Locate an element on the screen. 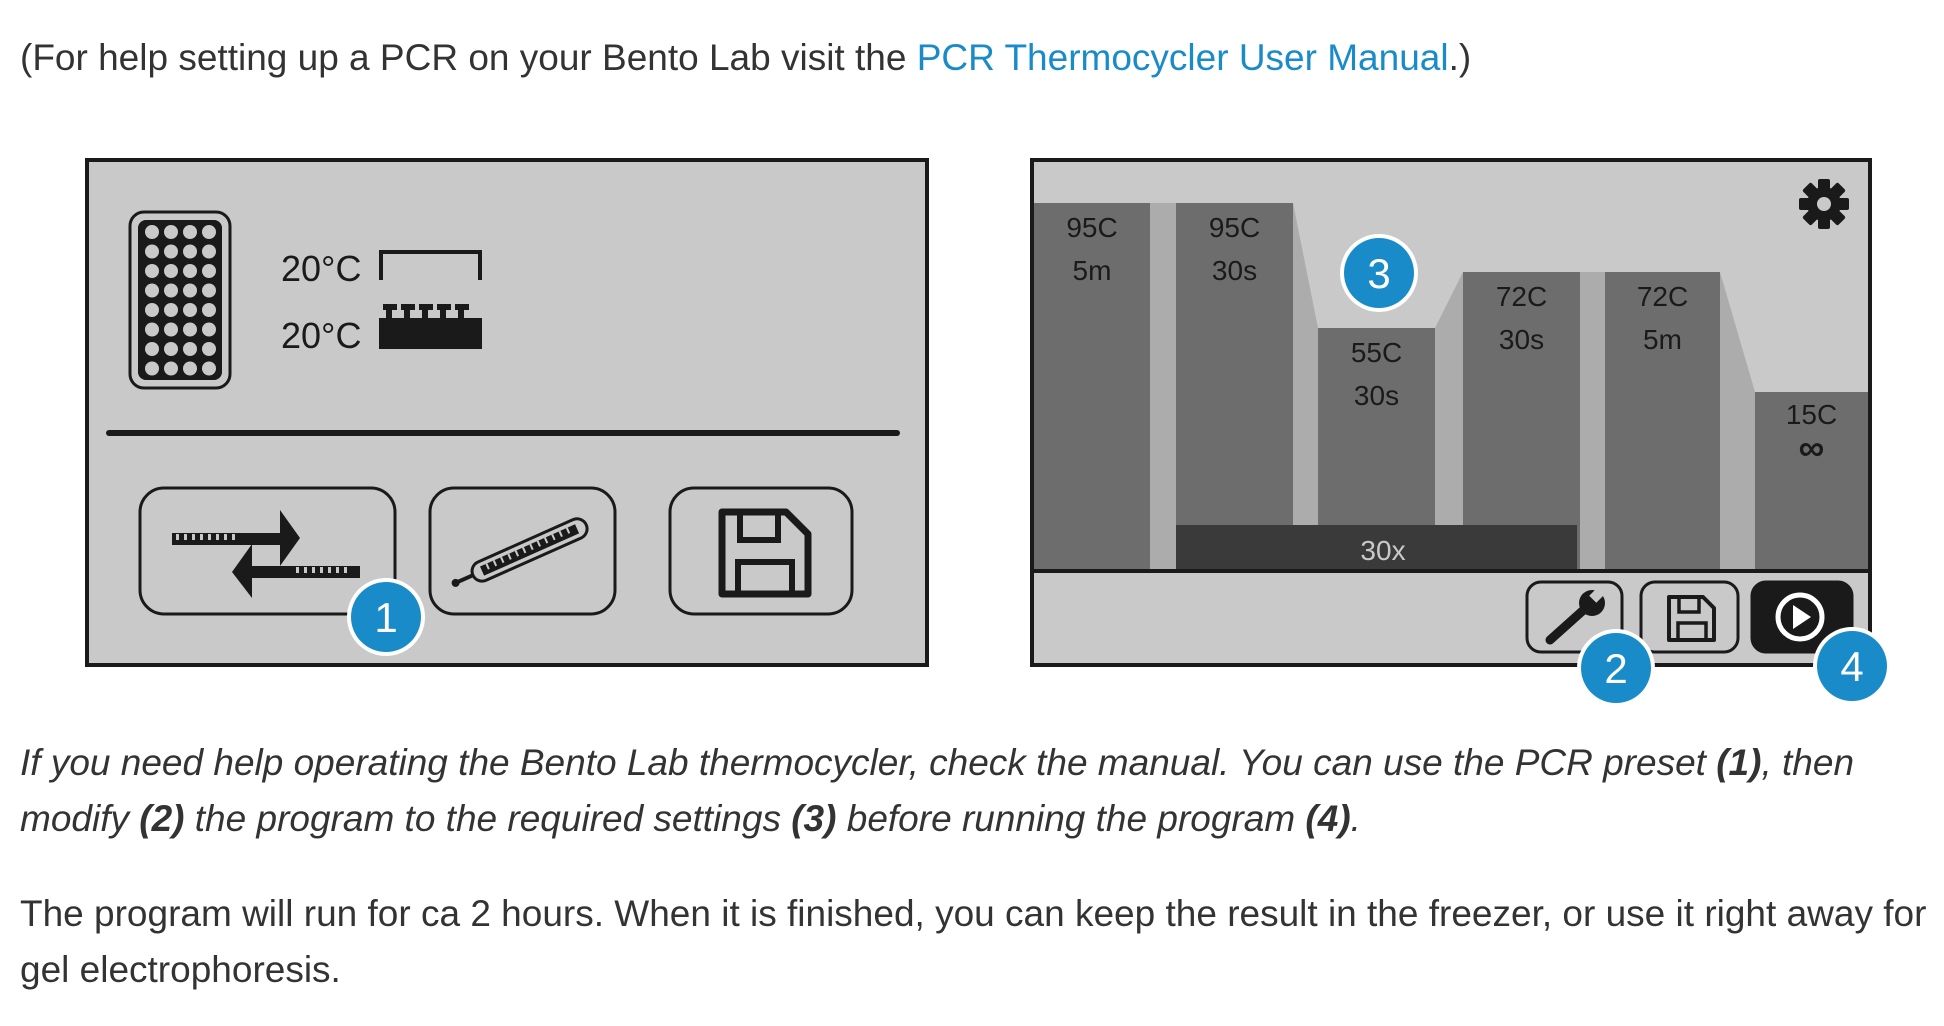 This screenshot has height=1026, width=1944. callout-4: 4 is located at coordinates (1852, 666).